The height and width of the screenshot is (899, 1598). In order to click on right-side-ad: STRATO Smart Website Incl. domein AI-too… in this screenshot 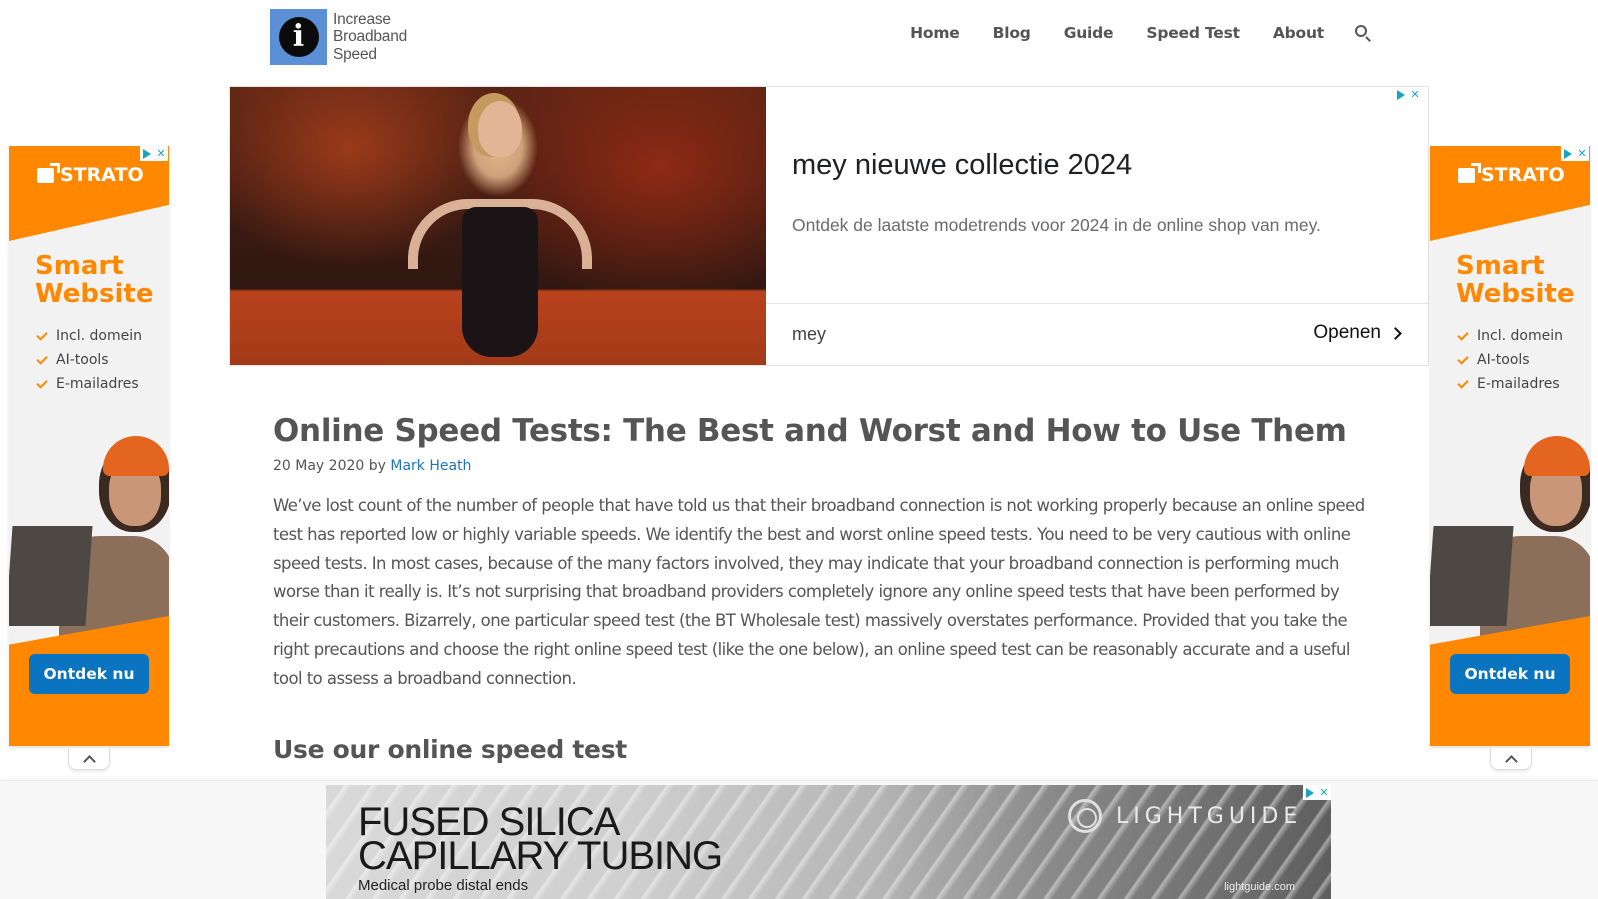, I will do `click(1510, 446)`.